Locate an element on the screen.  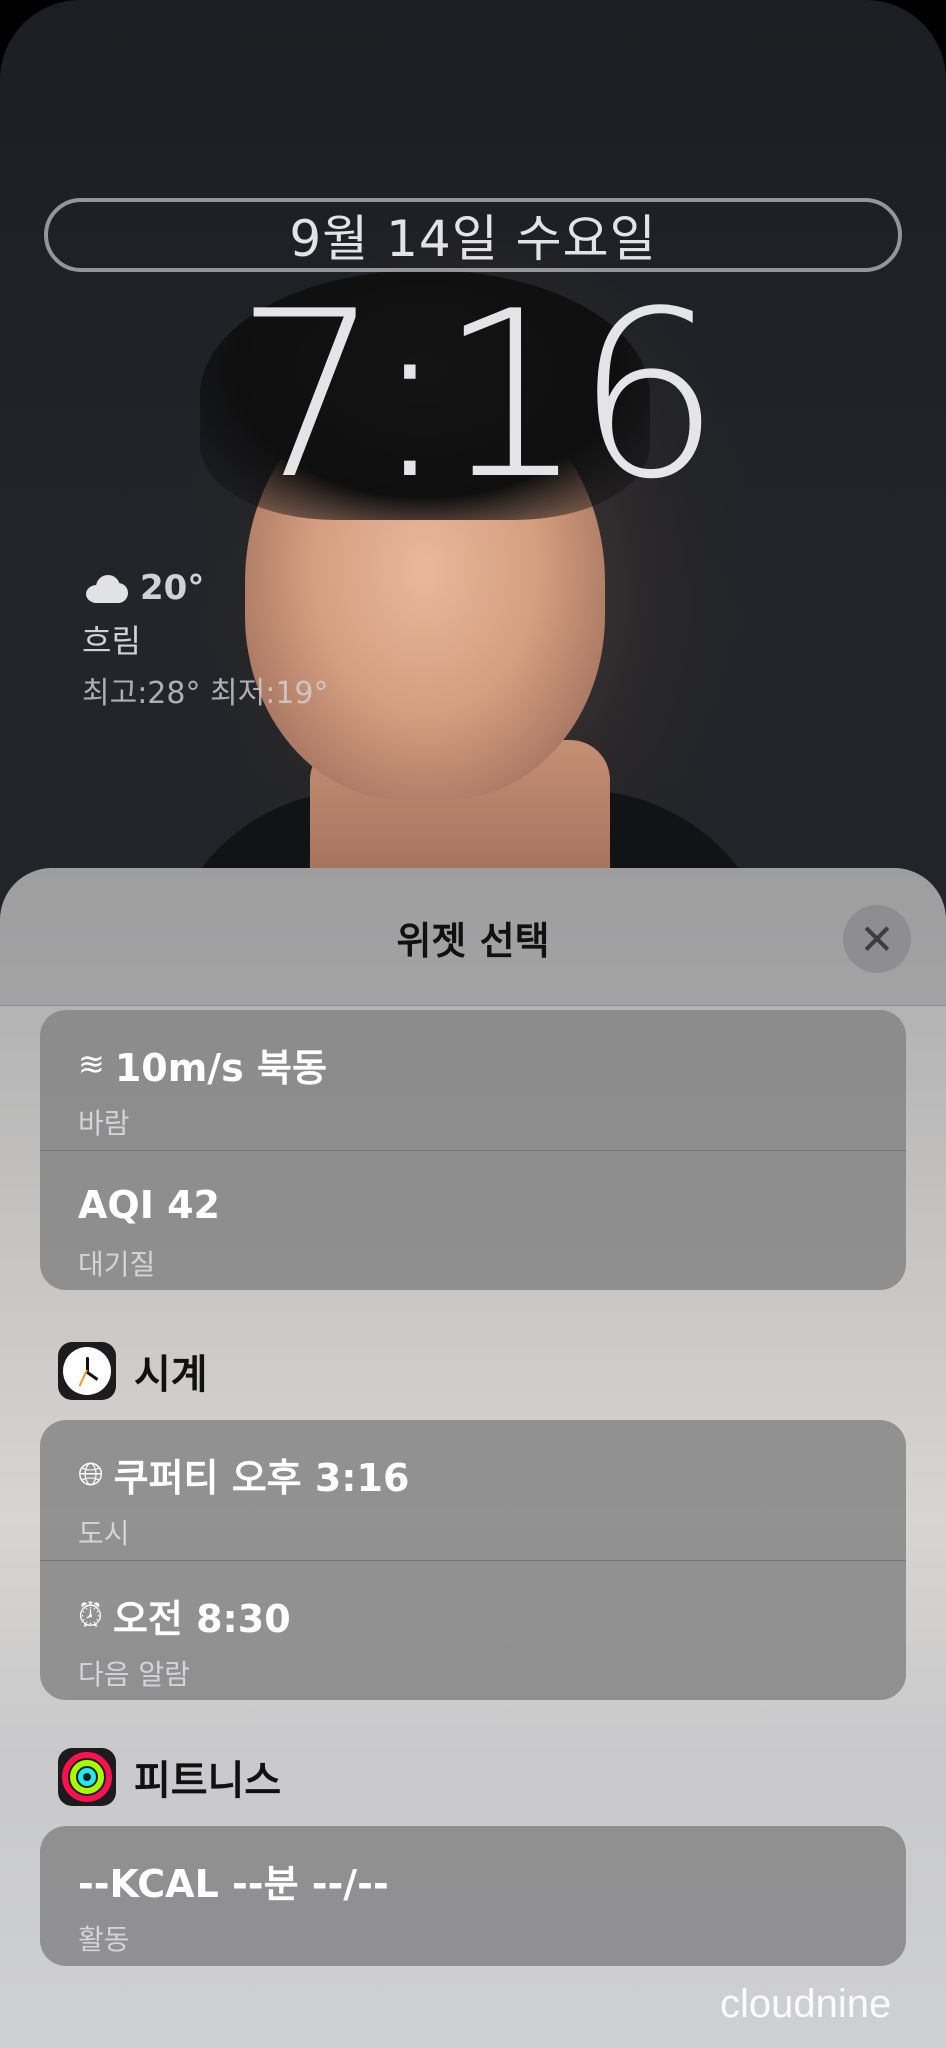
fitness-widget-card: --KCAL --분 --/-- 활동 is located at coordinates (473, 1896).